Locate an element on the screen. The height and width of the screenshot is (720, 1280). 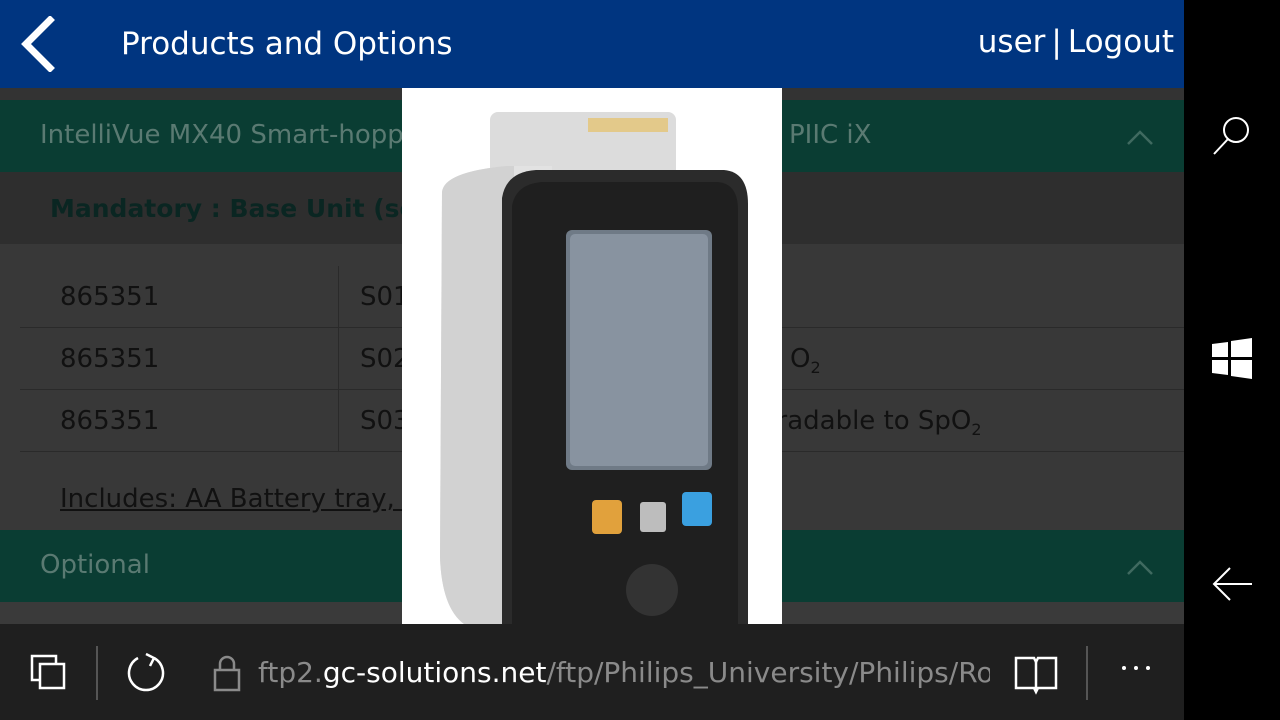
tabs-icon is located at coordinates (48, 672).